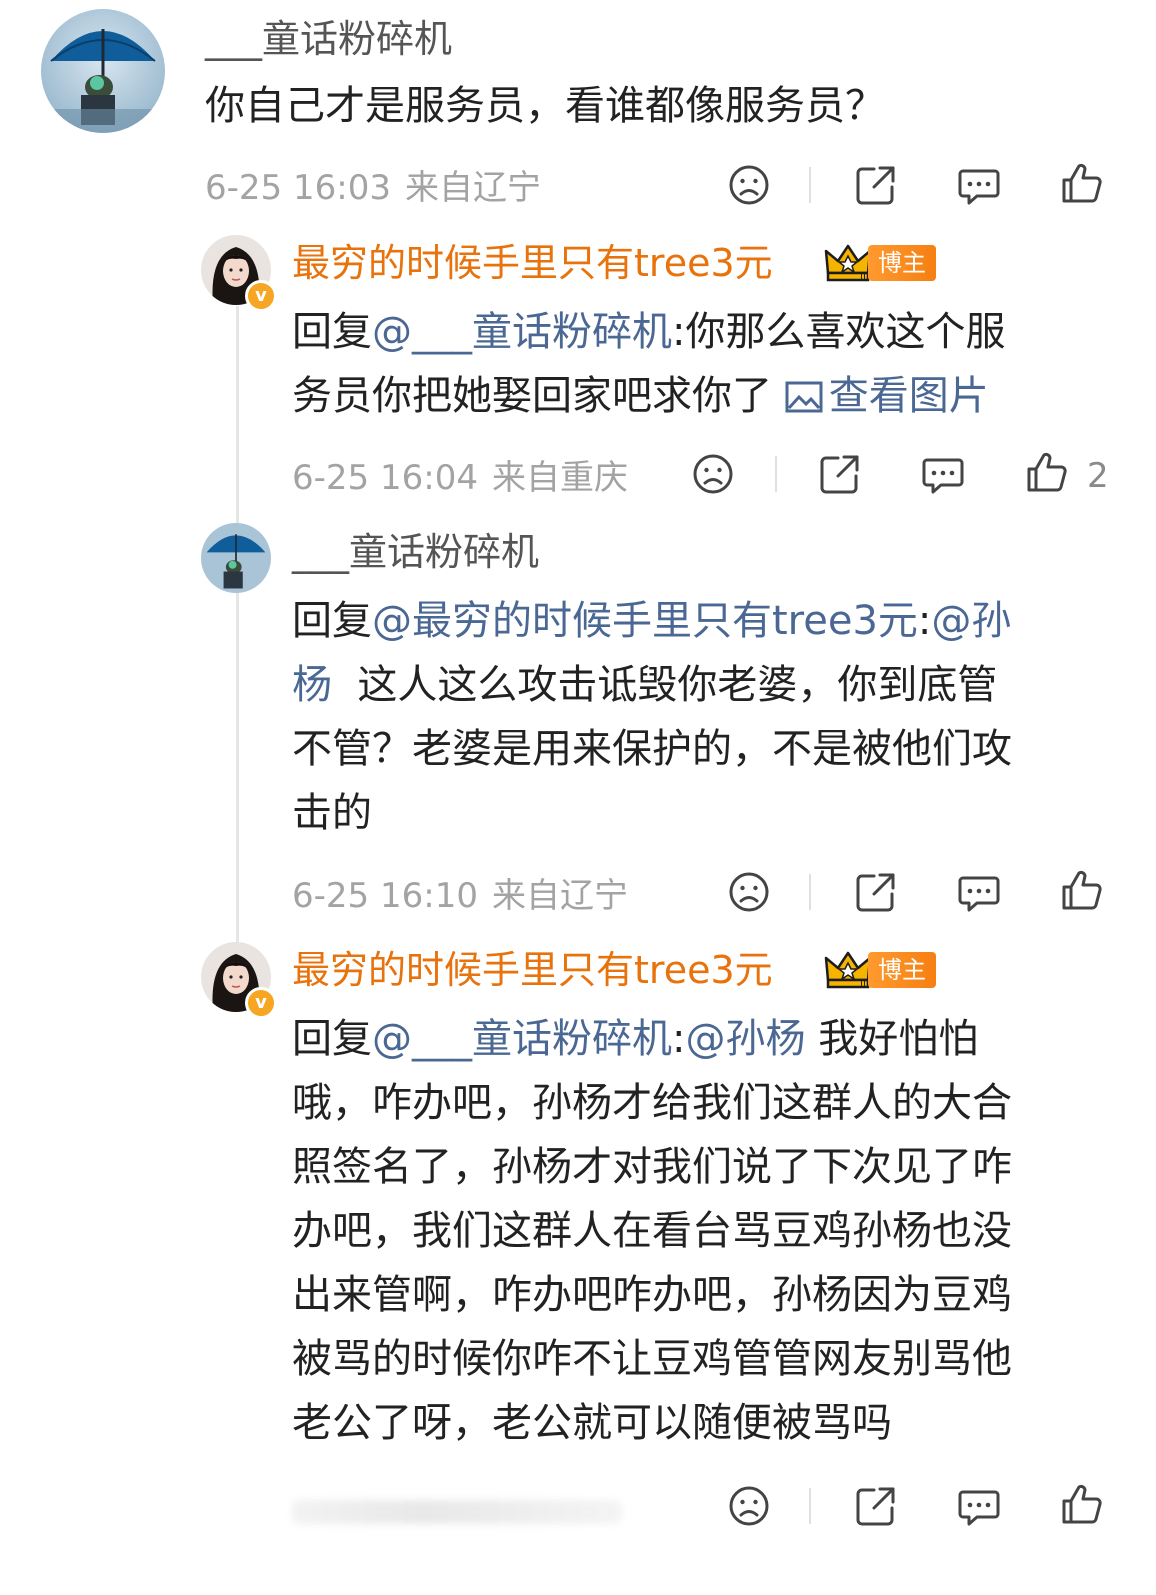  Describe the element at coordinates (702, 364) in the screenshot. I see `reply-text: 回复@___童话粉碎机:你那么喜欢这个服 务员你把她娶回家吧求你了 查看图片` at that location.